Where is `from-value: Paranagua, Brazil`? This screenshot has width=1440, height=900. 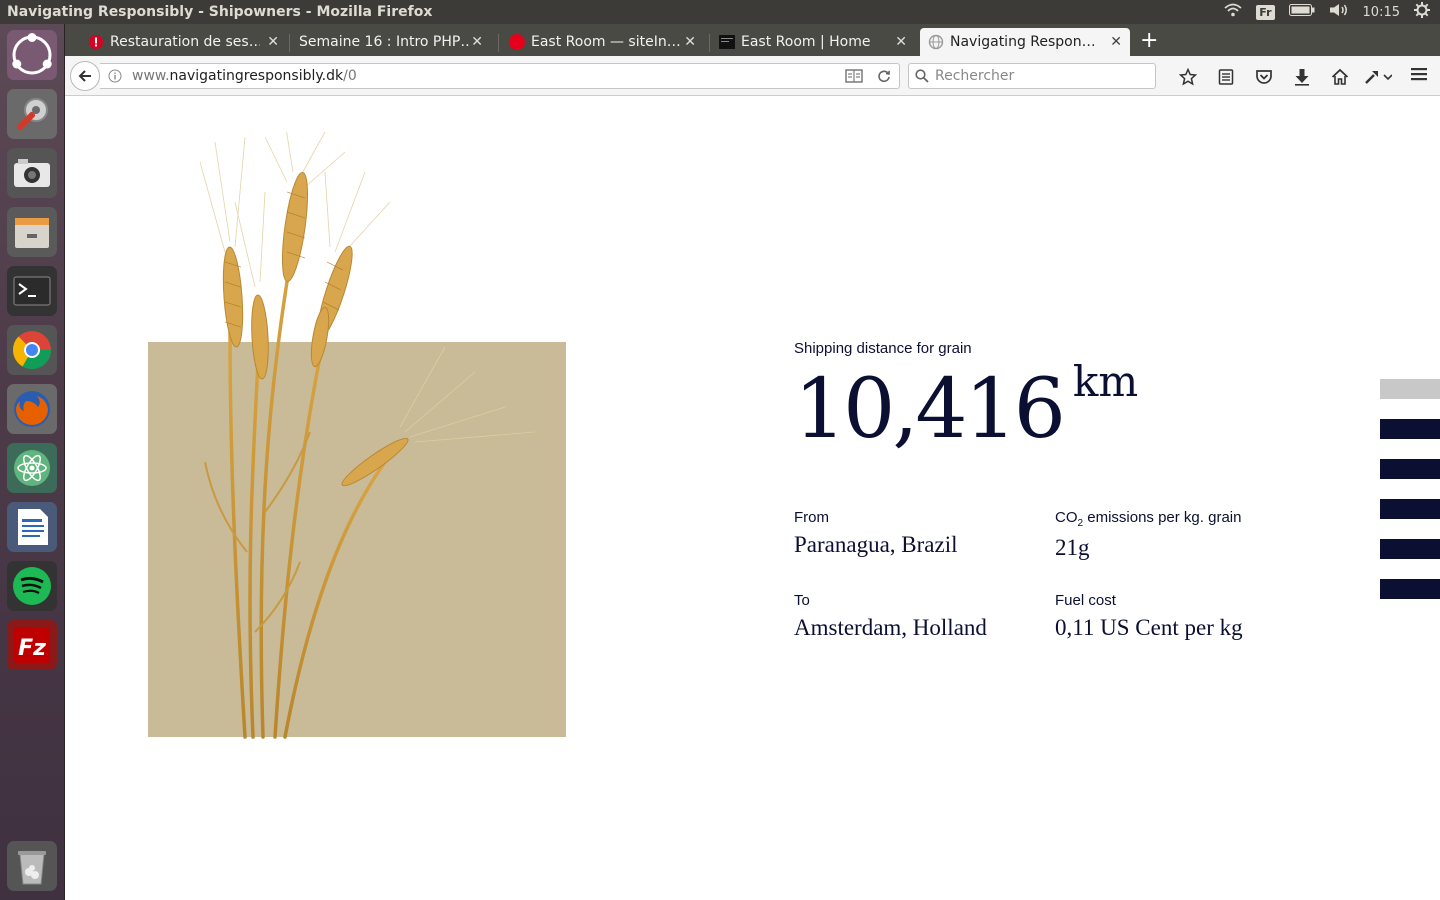
from-value: Paranagua, Brazil is located at coordinates (876, 544).